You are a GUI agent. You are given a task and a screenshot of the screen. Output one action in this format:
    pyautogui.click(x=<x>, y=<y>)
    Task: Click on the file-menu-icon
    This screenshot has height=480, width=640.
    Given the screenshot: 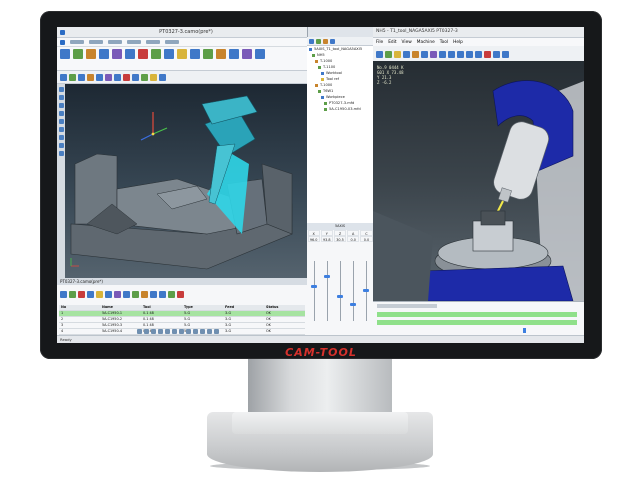 What is the action you would take?
    pyautogui.click(x=62, y=42)
    